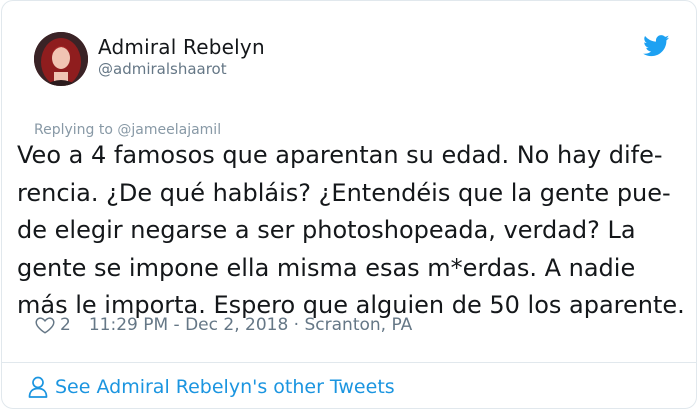 The image size is (700, 411). What do you see at coordinates (162, 69) in the screenshot?
I see `author-handle: @admiralshaarot` at bounding box center [162, 69].